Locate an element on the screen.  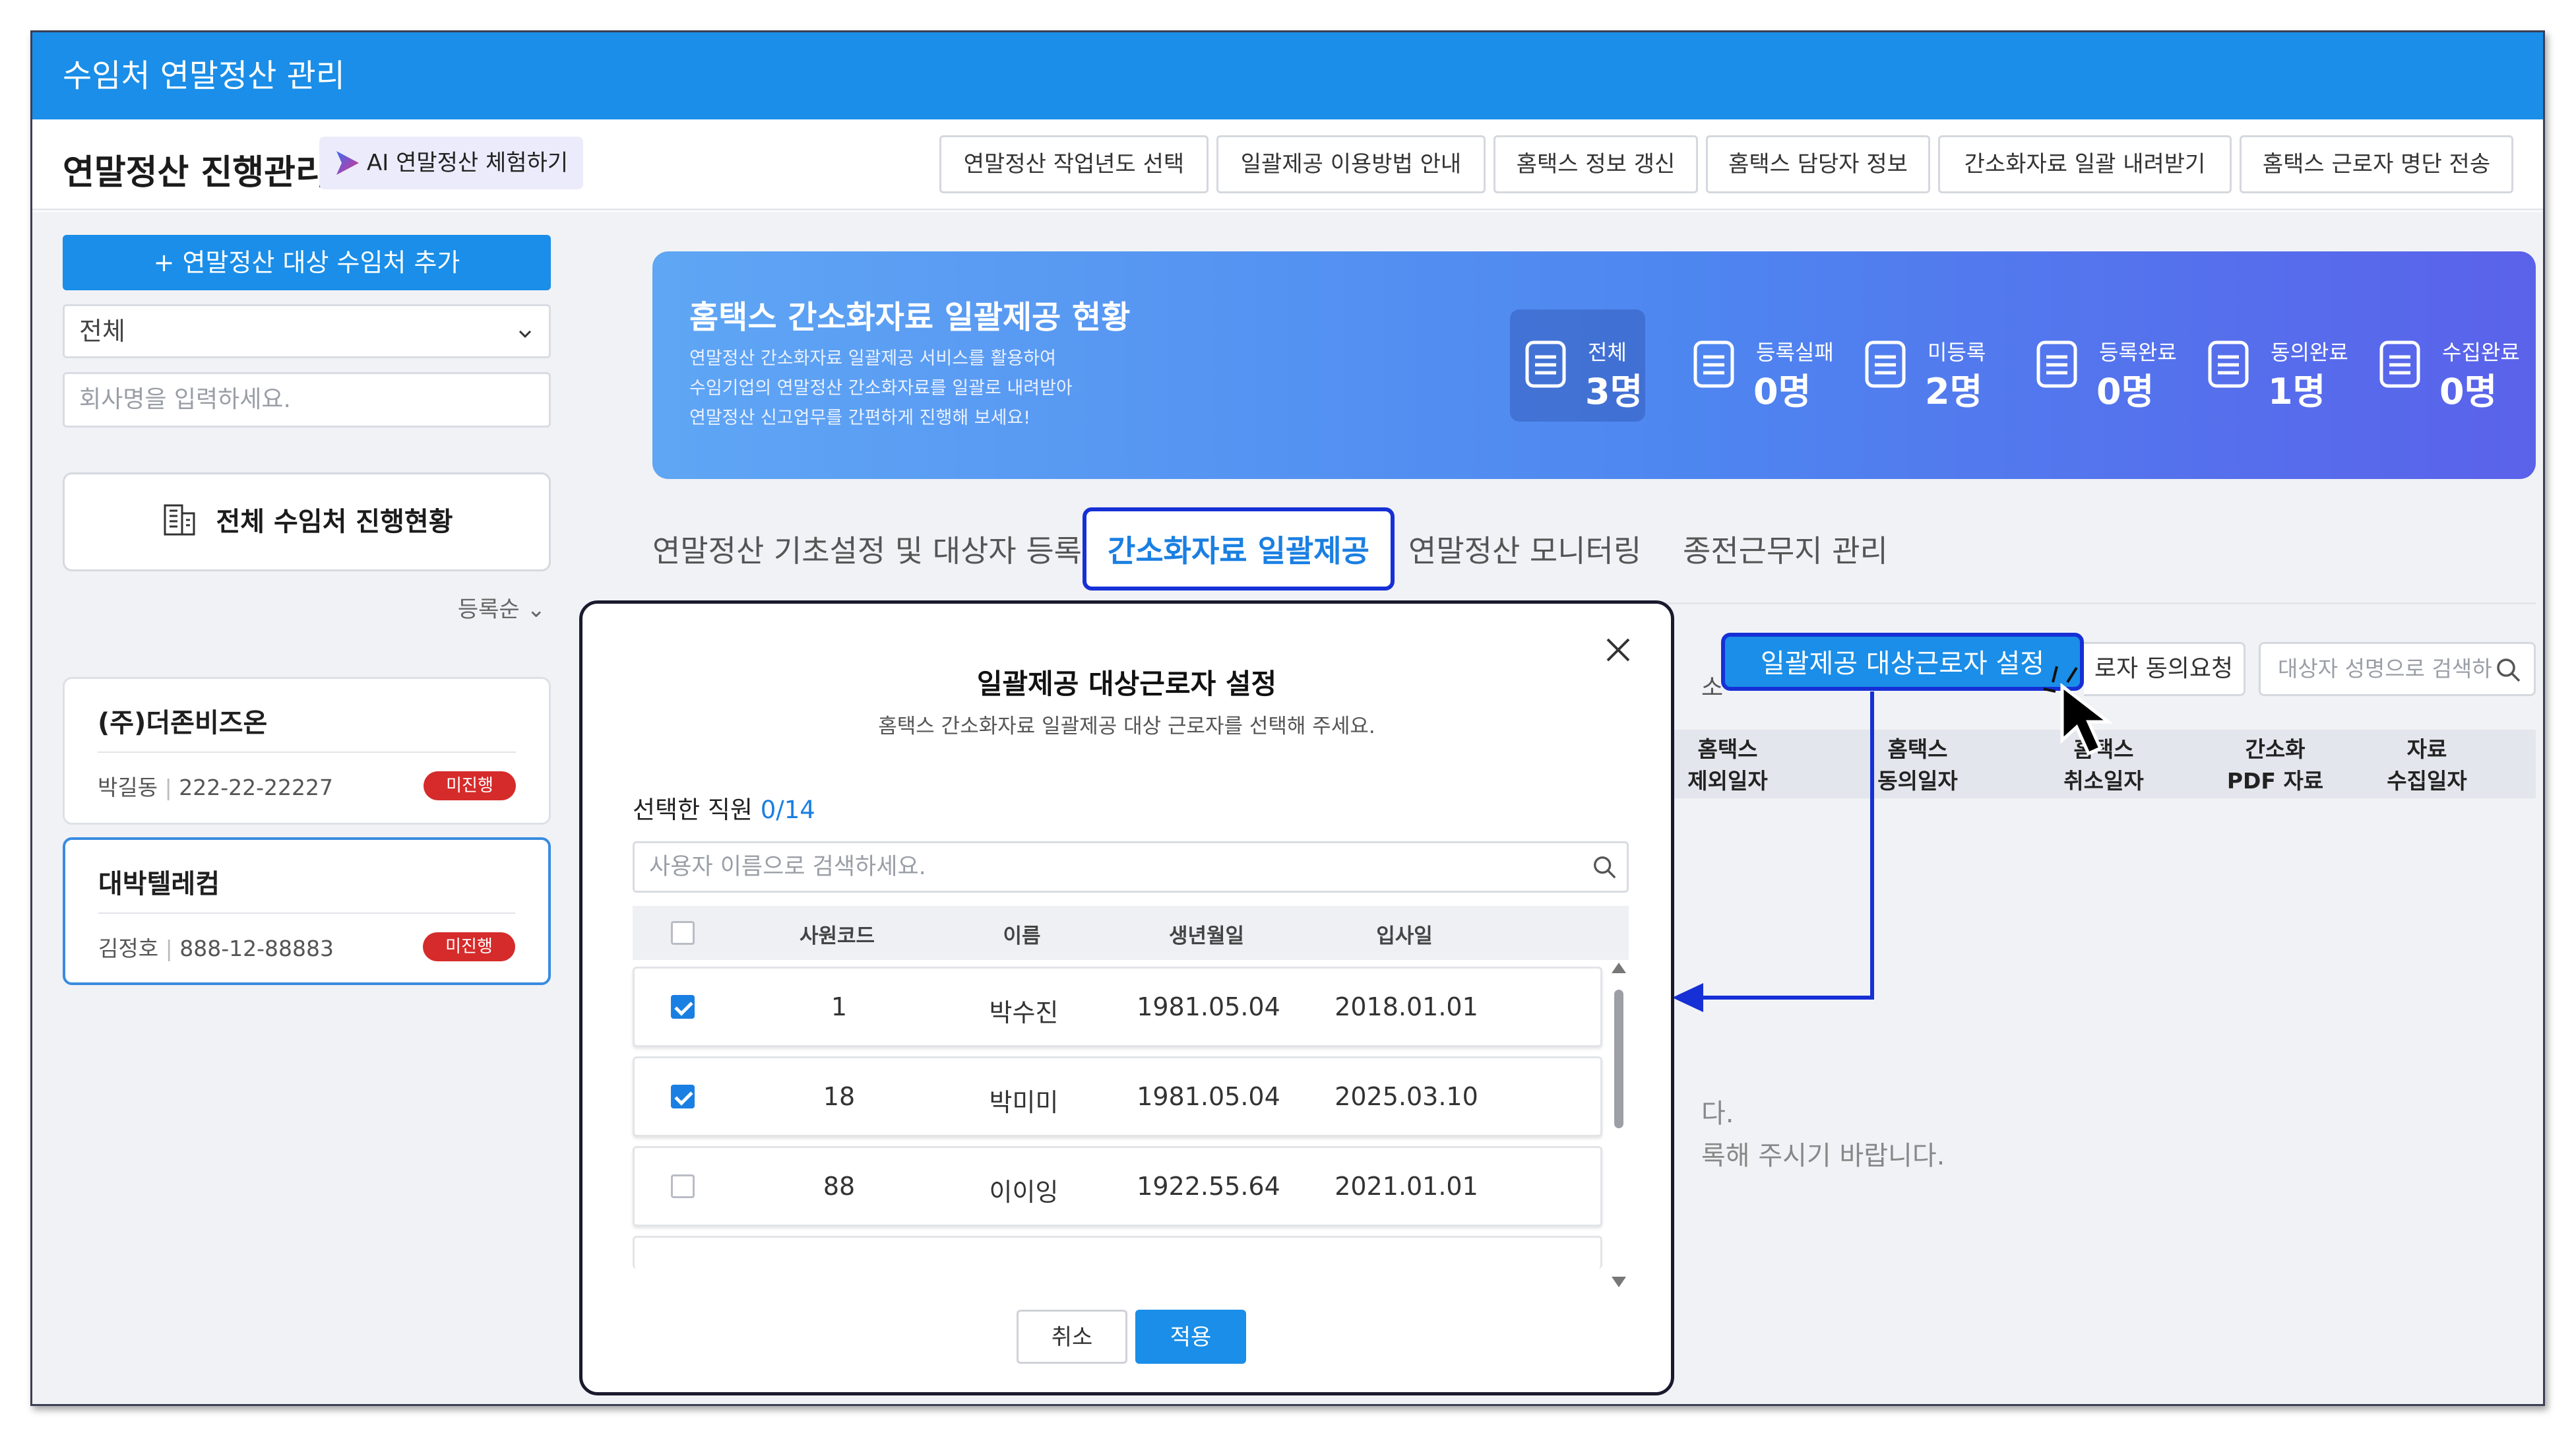
add-company-button: + 연말정산 대상 수임처 추가 is located at coordinates (307, 262).